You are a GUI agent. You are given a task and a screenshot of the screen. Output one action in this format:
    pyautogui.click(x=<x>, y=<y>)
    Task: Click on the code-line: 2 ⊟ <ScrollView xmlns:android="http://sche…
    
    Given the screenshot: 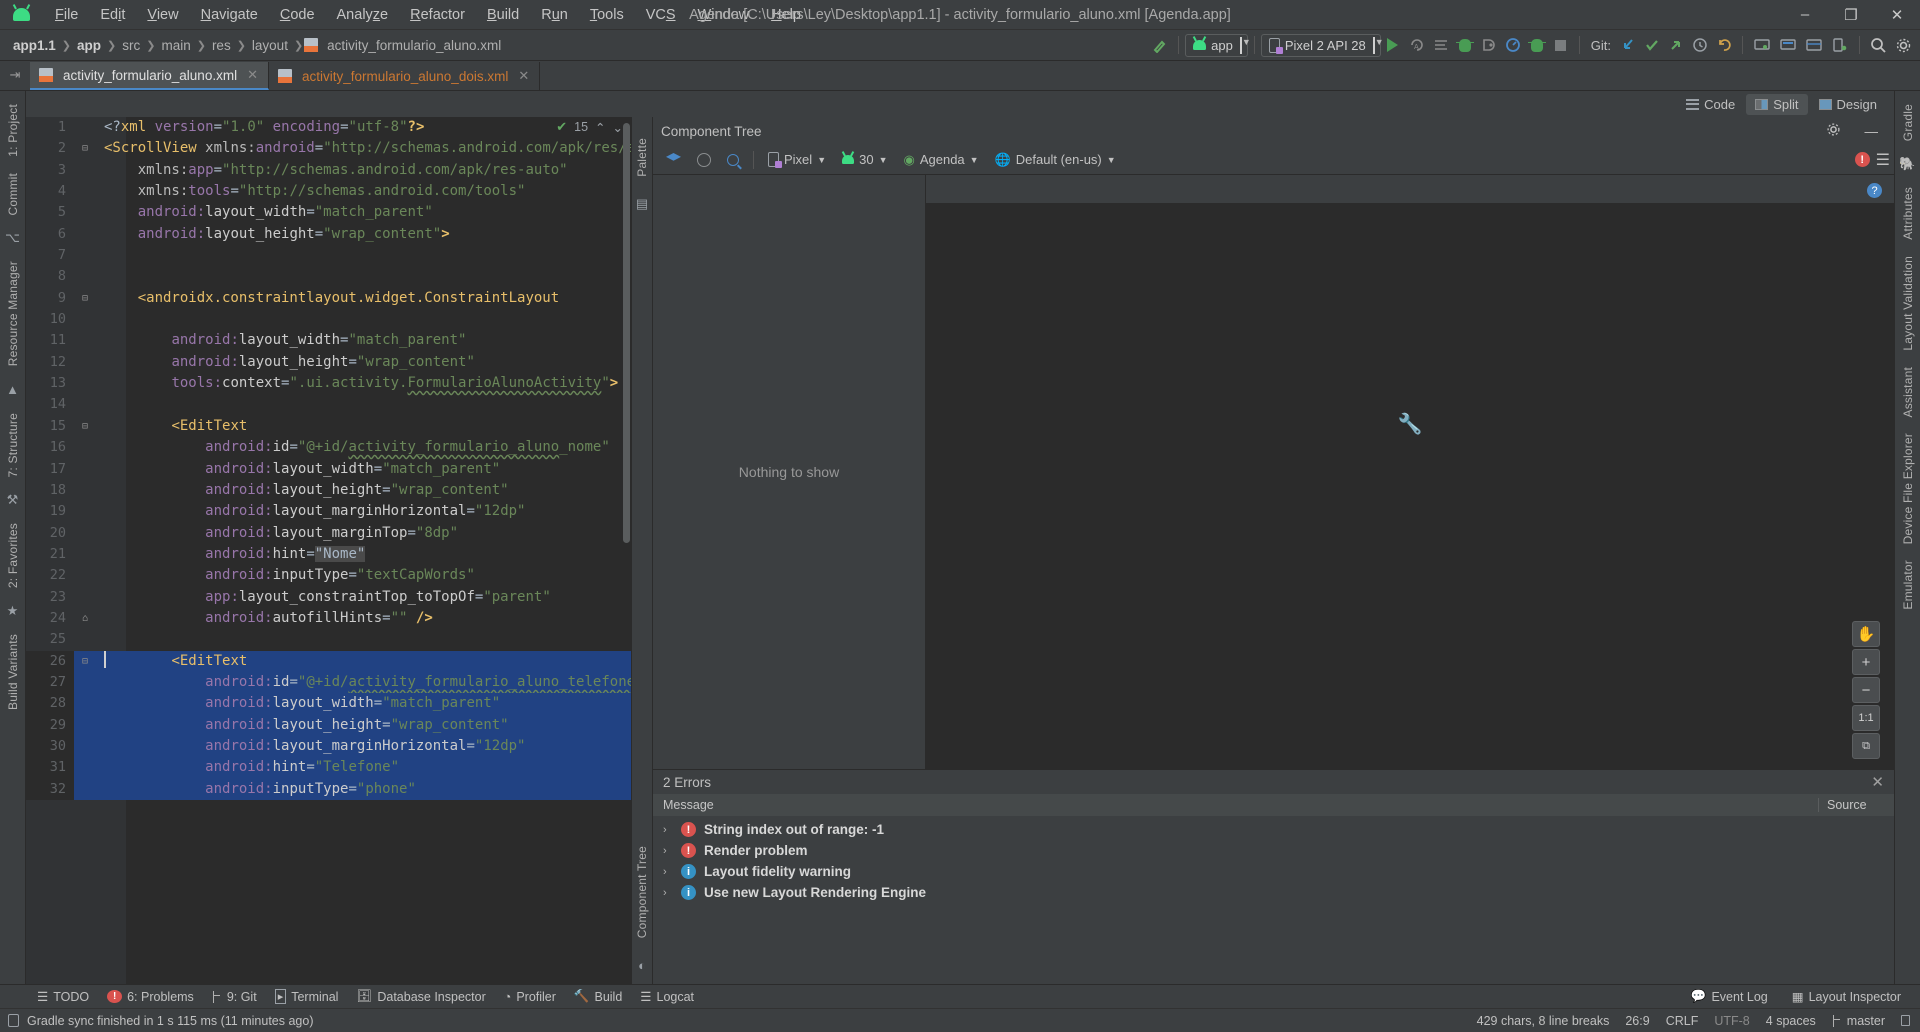 What is the action you would take?
    pyautogui.click(x=328, y=148)
    